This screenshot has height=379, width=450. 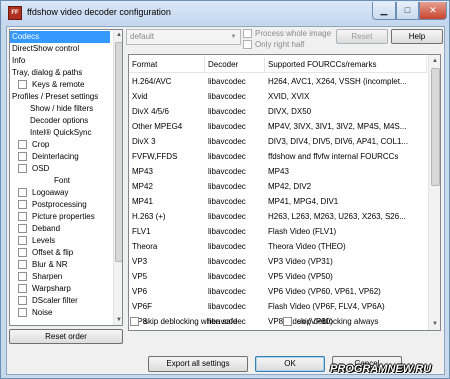 I want to click on table-row: FLV1 libavcodec Flash Video (FLV1), so click(x=278, y=231).